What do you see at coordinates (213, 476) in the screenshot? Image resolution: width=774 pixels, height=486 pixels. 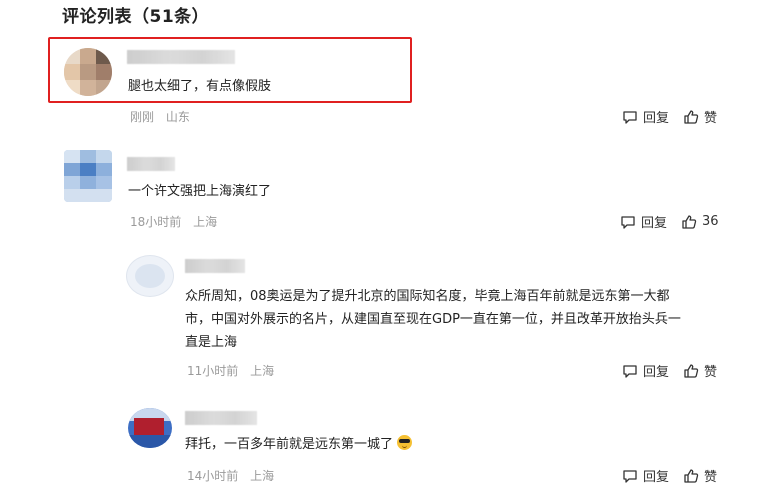 I see `comment-time: 14小时前` at bounding box center [213, 476].